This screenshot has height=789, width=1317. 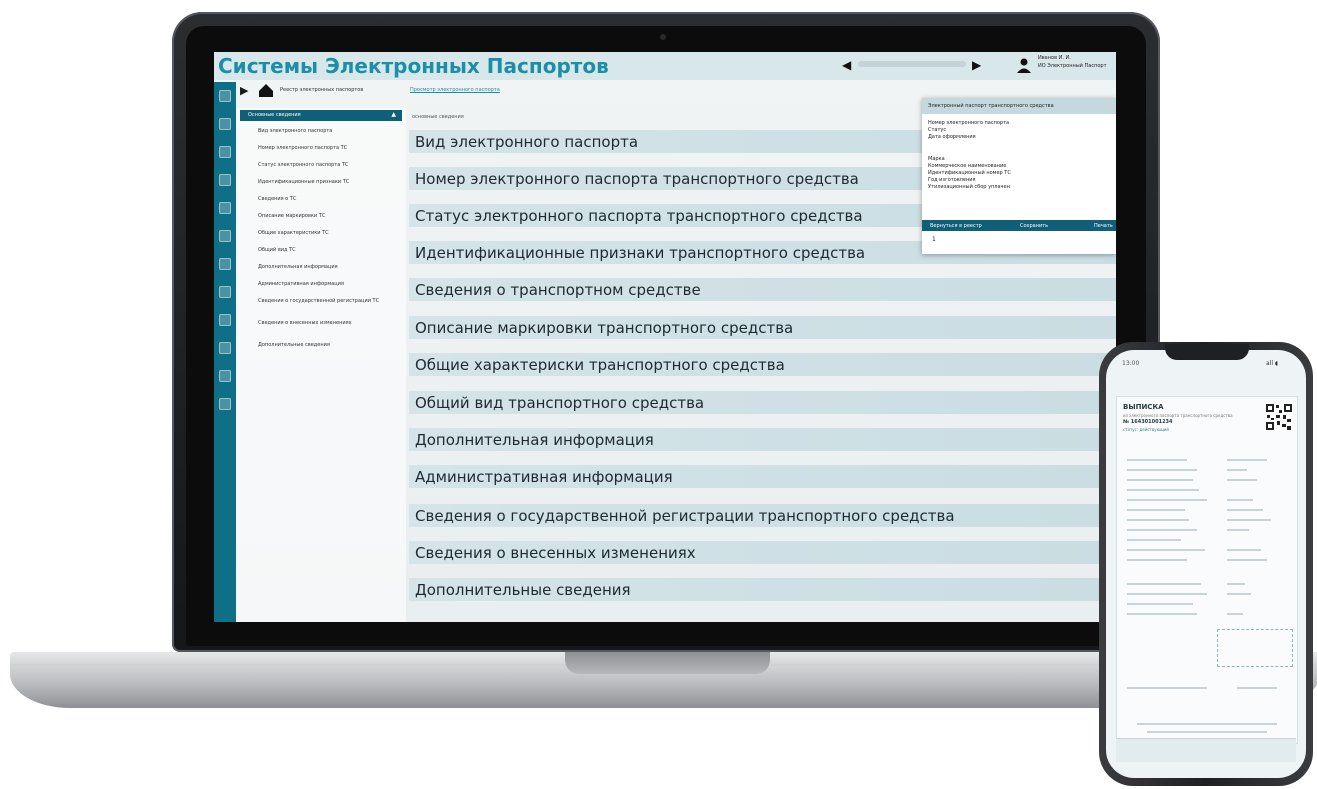 What do you see at coordinates (413, 66) in the screenshot?
I see `app-title: Системы Электронных Паспортов` at bounding box center [413, 66].